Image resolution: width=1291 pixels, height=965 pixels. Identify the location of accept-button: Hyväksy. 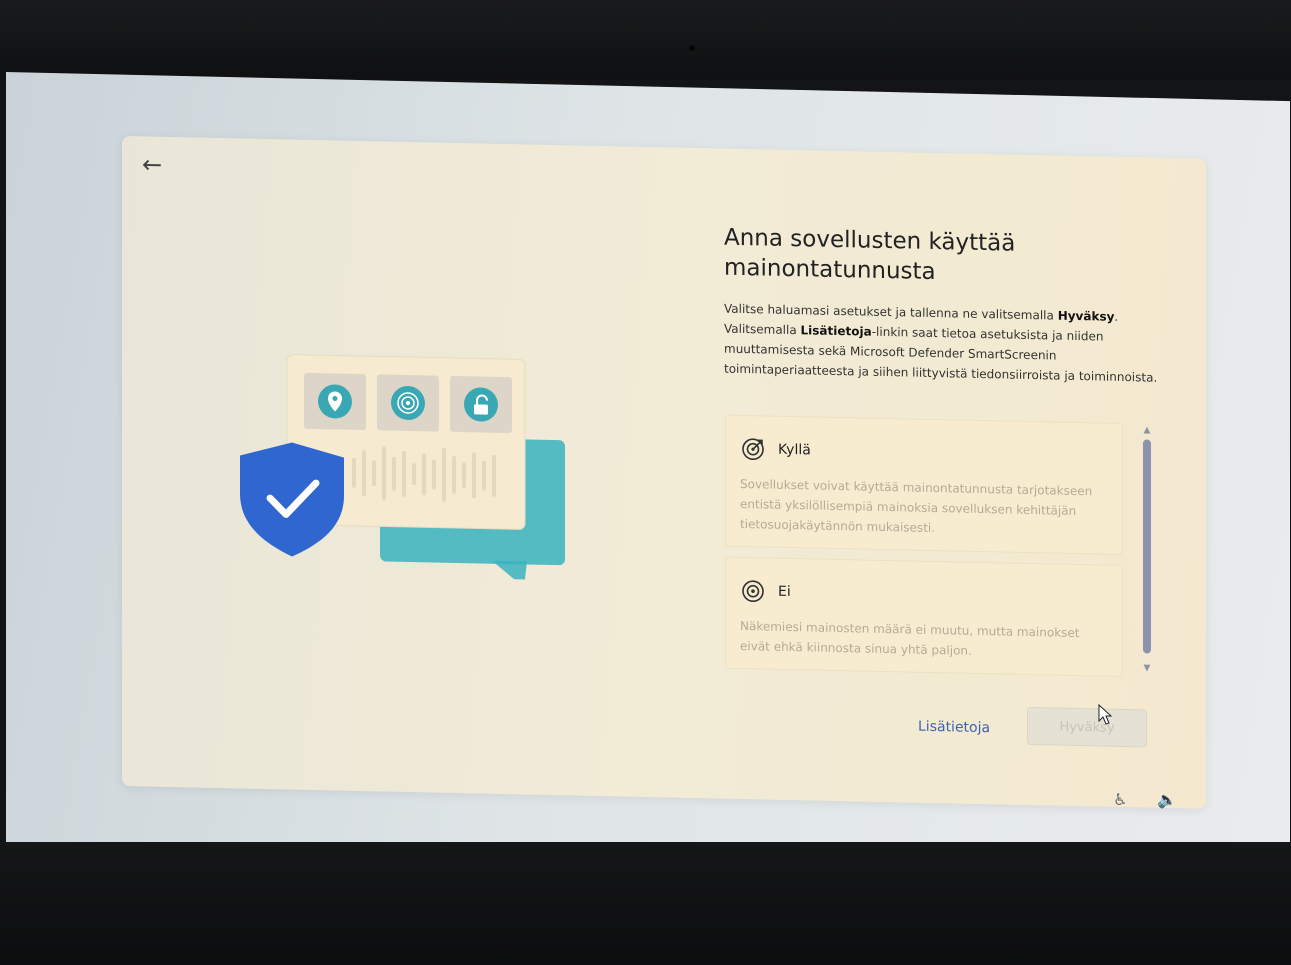
(1087, 727).